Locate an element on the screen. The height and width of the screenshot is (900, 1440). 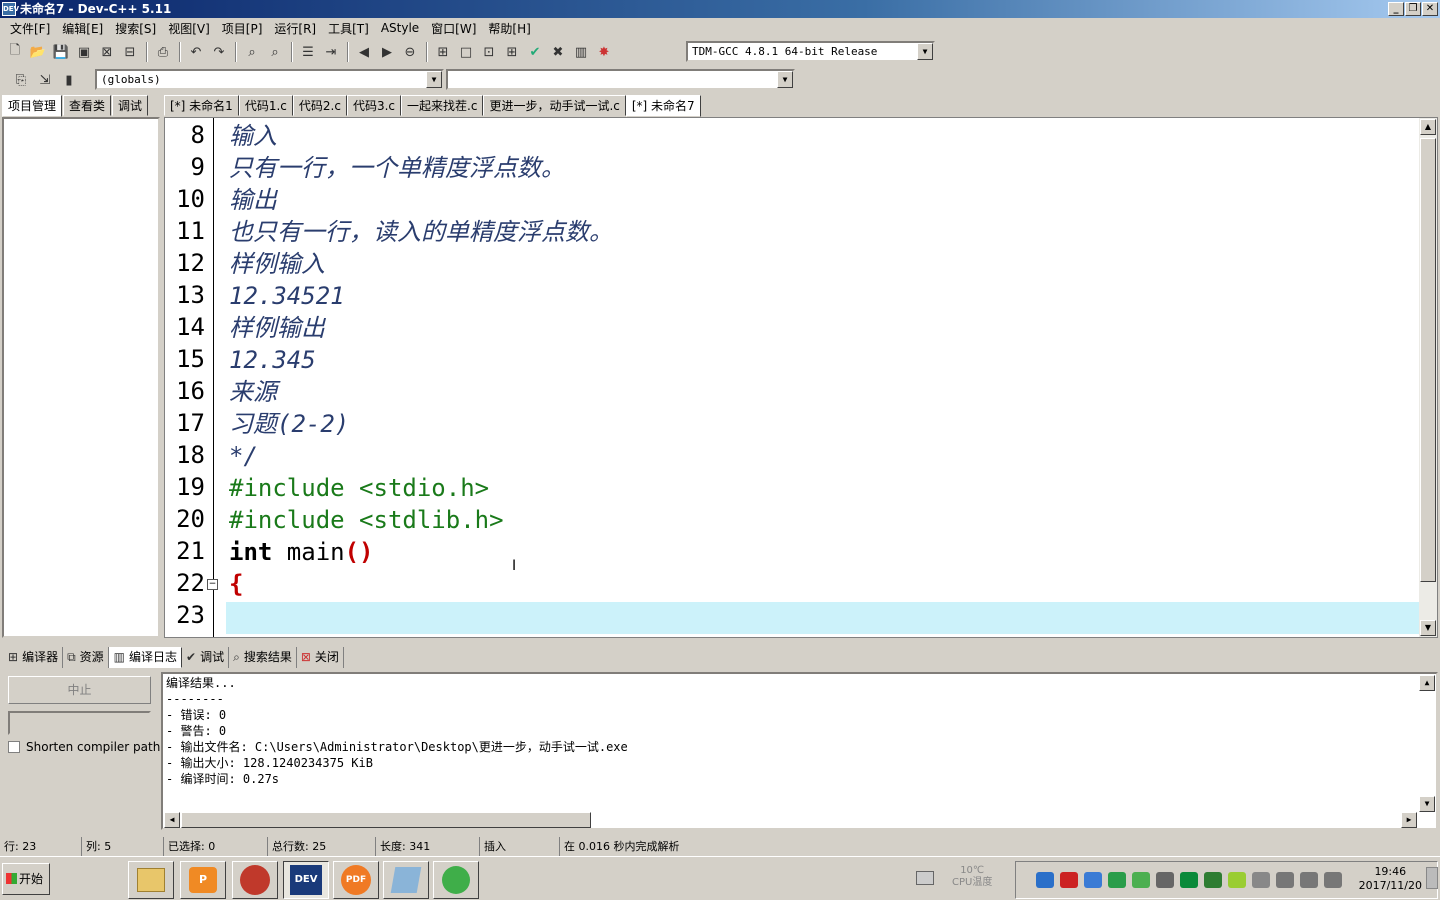
volume-icon is located at coordinates (1285, 880).